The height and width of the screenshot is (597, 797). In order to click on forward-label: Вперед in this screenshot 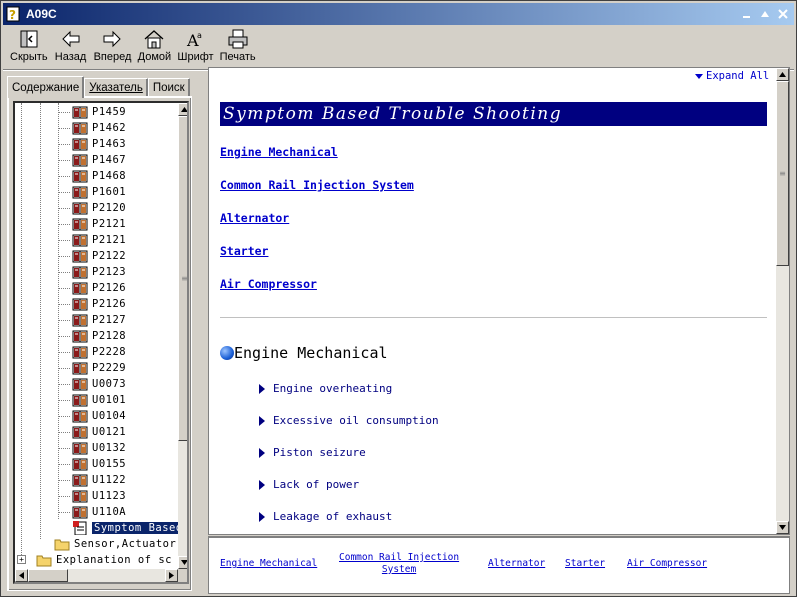, I will do `click(112, 57)`.